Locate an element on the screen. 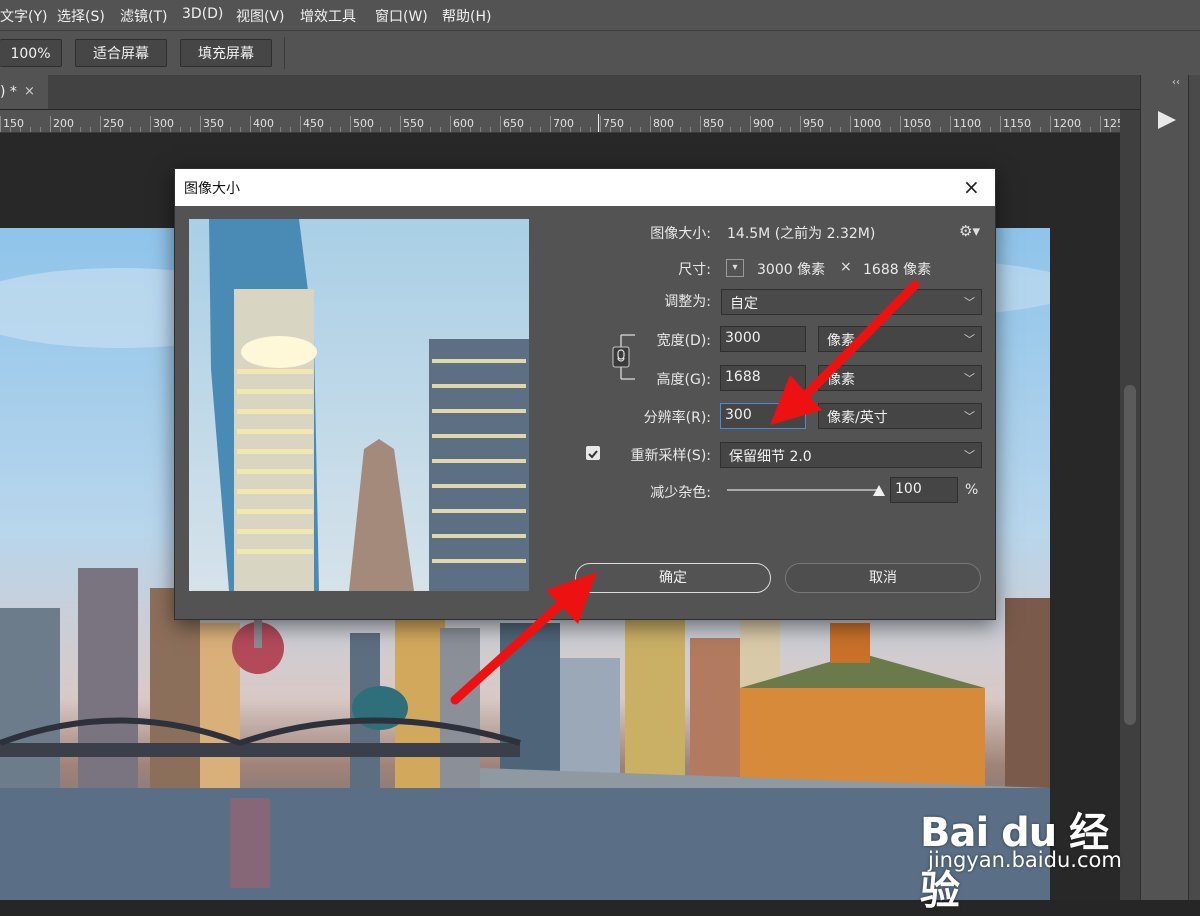 Image resolution: width=1200 pixels, height=916 pixels. menu-view: 视图(V) is located at coordinates (260, 16).